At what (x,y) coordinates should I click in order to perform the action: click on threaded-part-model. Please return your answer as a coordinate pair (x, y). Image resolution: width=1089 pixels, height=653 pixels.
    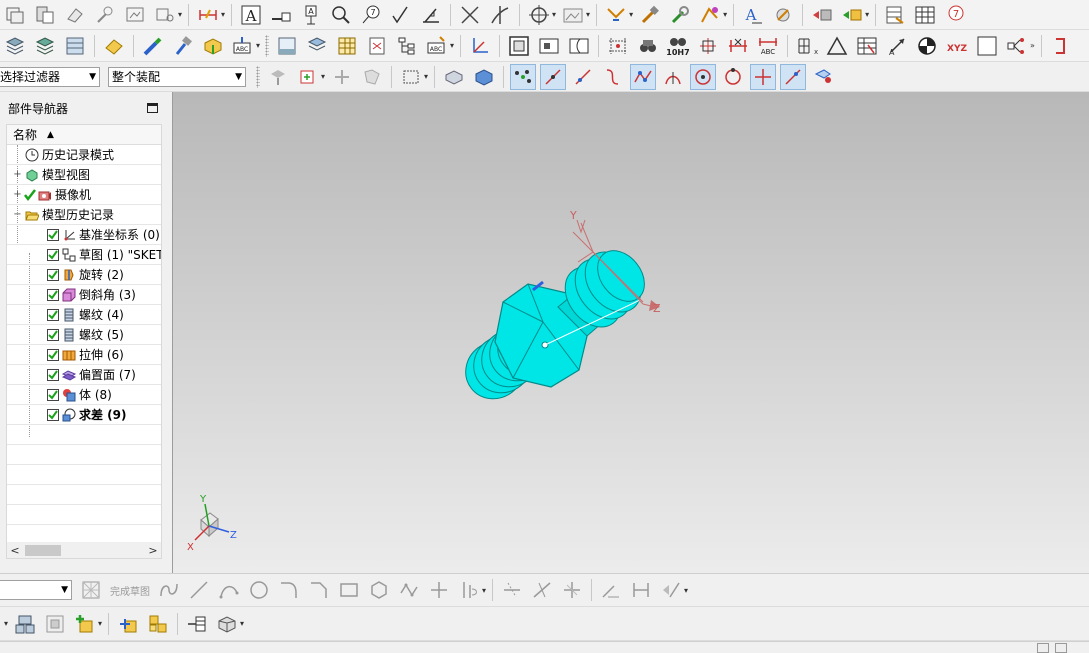
    Looking at the image, I should click on (554, 325).